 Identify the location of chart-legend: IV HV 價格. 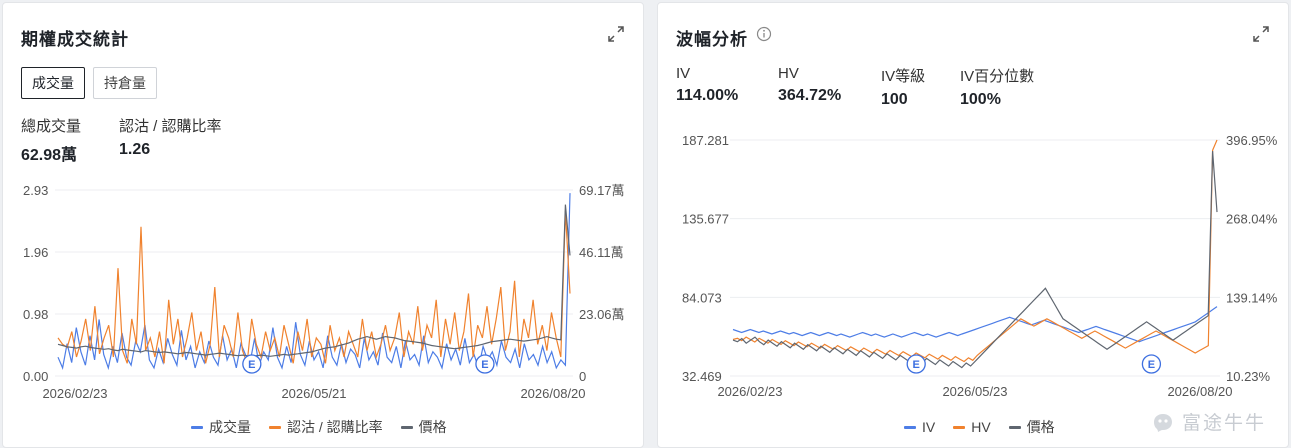
(979, 427).